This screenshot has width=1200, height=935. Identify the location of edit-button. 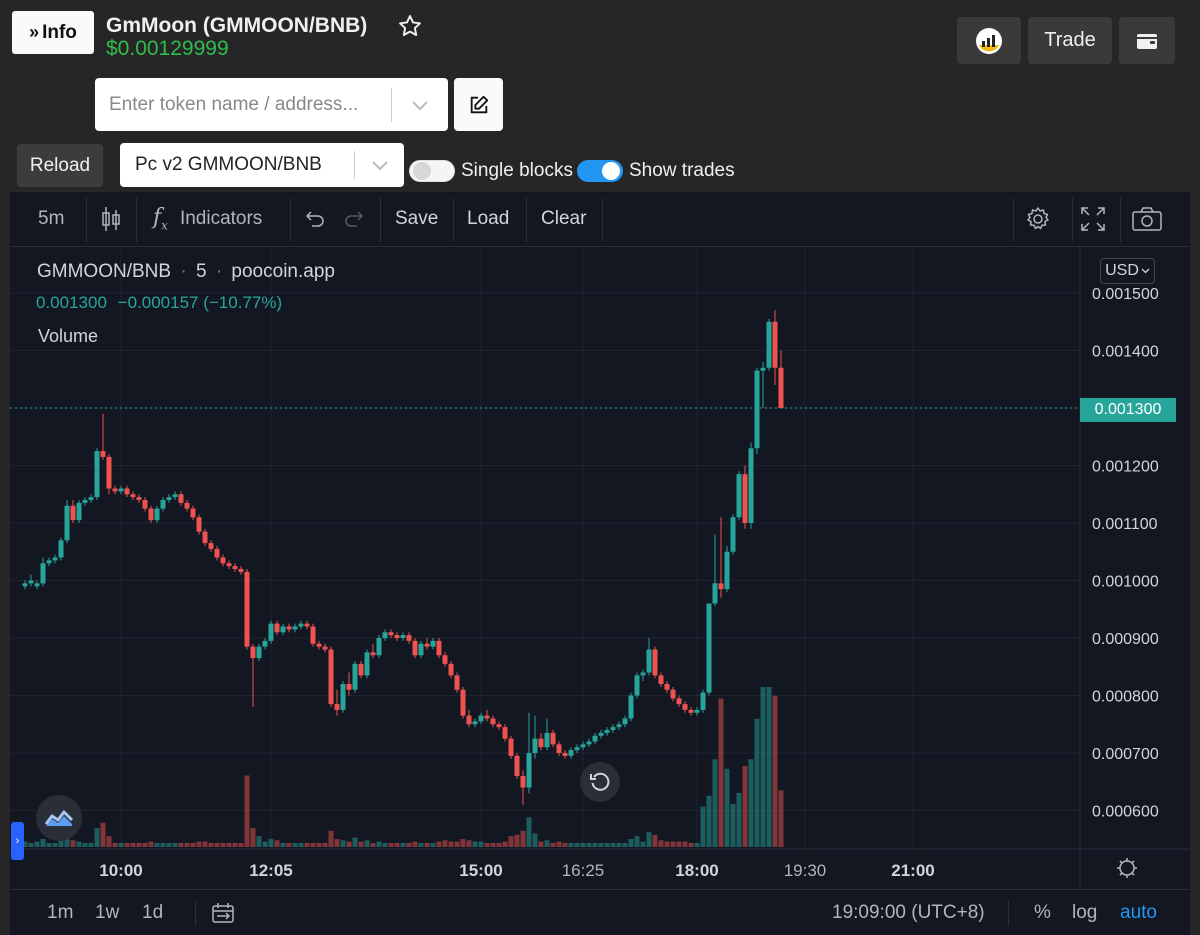
(478, 104).